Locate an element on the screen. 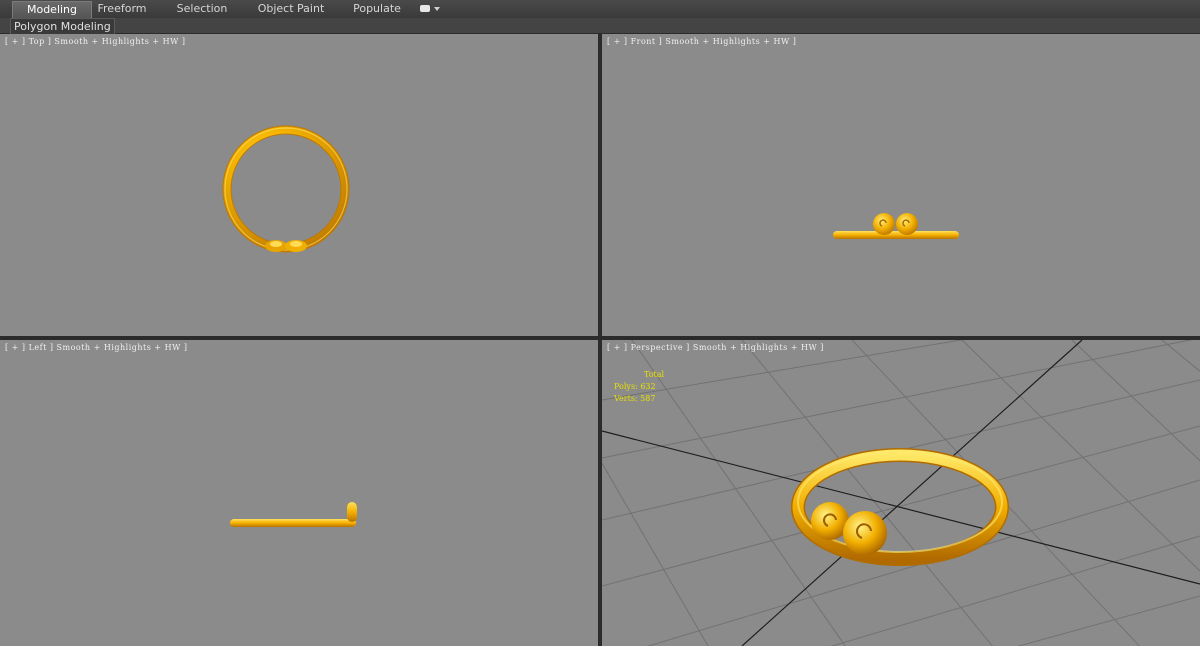  scroll-right-highlight is located at coordinates (296, 244).